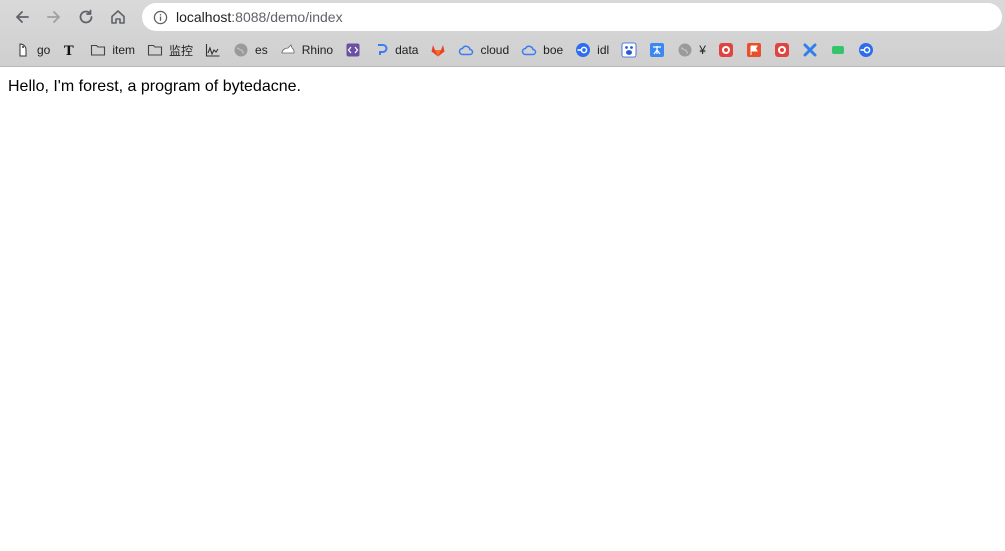 Image resolution: width=1005 pixels, height=551 pixels. I want to click on bookmark-item: es, so click(250, 50).